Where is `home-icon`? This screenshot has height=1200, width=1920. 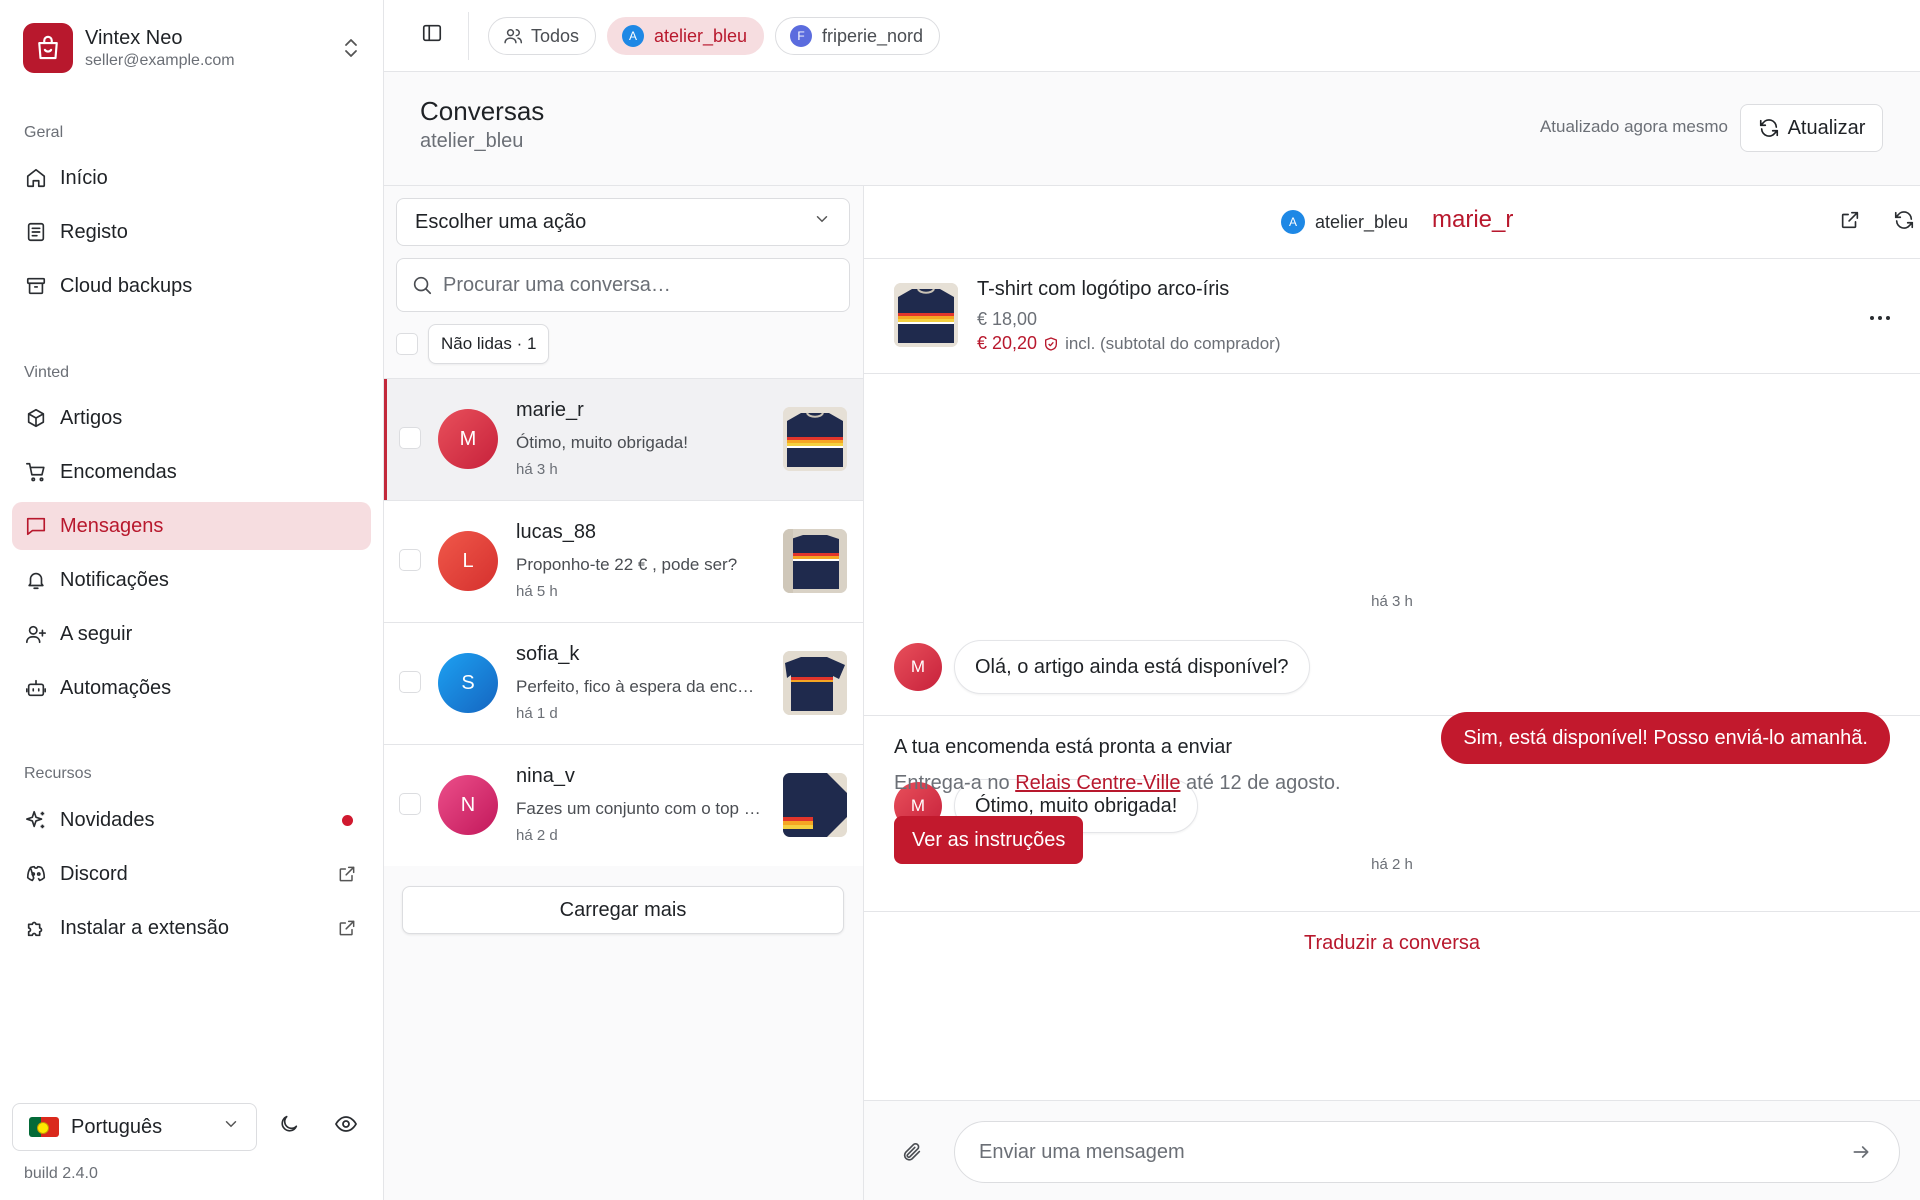 home-icon is located at coordinates (36, 178).